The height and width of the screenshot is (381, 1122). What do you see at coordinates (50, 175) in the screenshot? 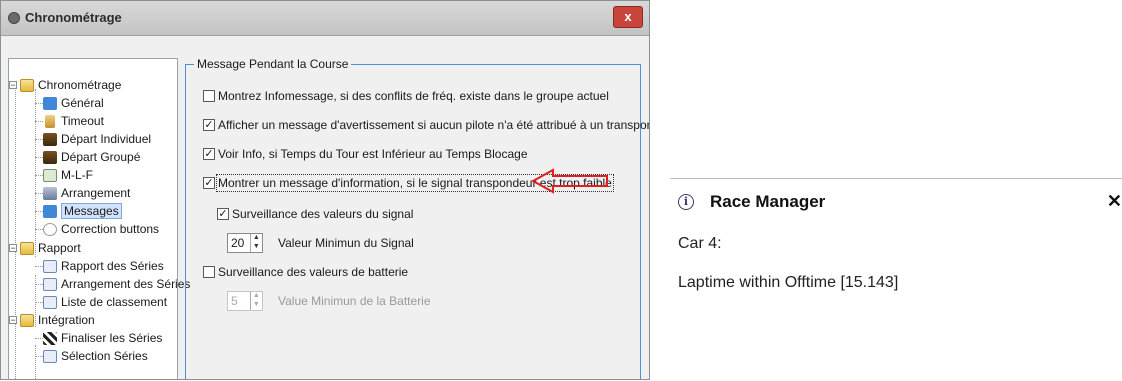
I see `mlf-icon` at bounding box center [50, 175].